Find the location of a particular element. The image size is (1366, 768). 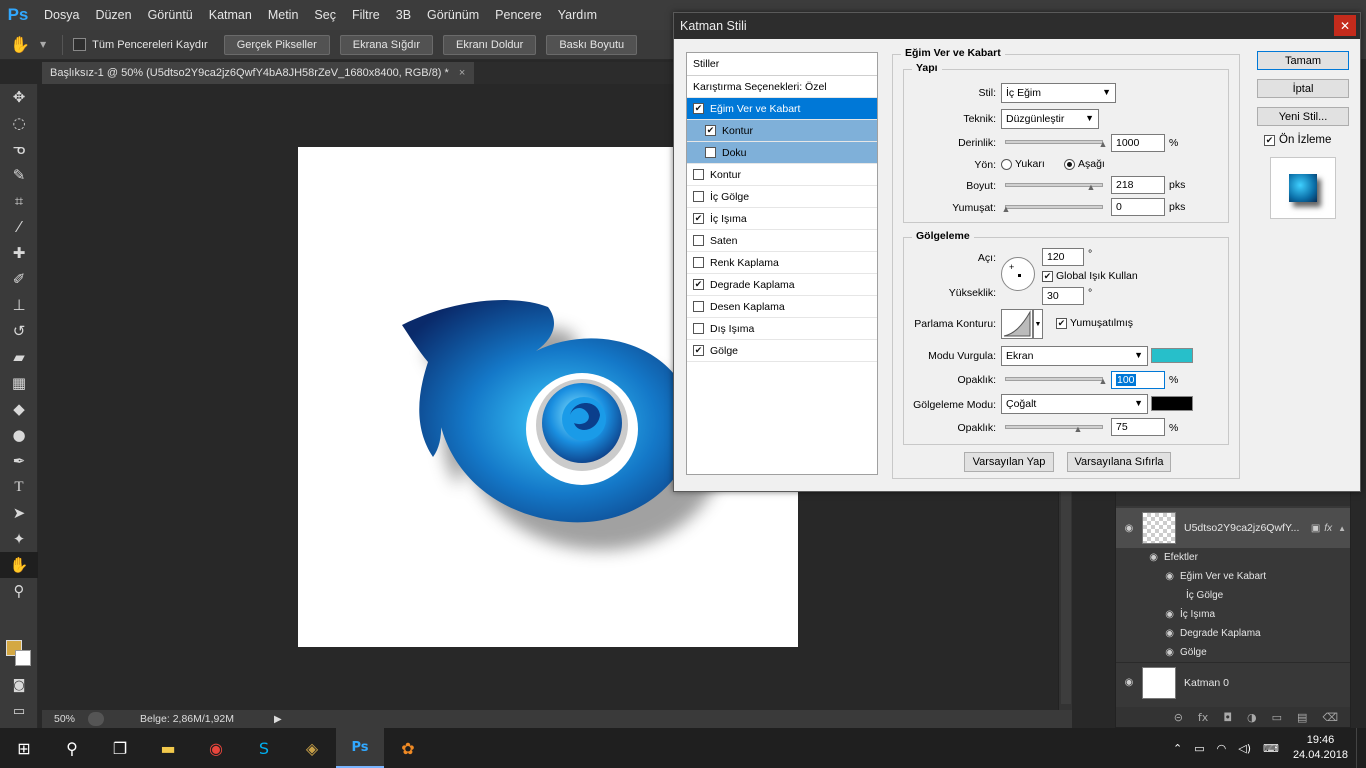

global-light-checkbox: ✔ Global Işık Kullan is located at coordinates (1090, 276).